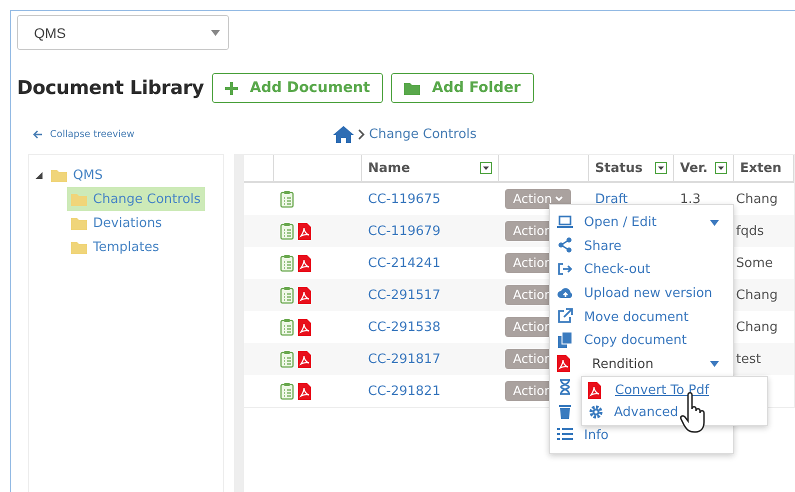 The height and width of the screenshot is (492, 795). Describe the element at coordinates (754, 263) in the screenshot. I see `table-cell: Some` at that location.